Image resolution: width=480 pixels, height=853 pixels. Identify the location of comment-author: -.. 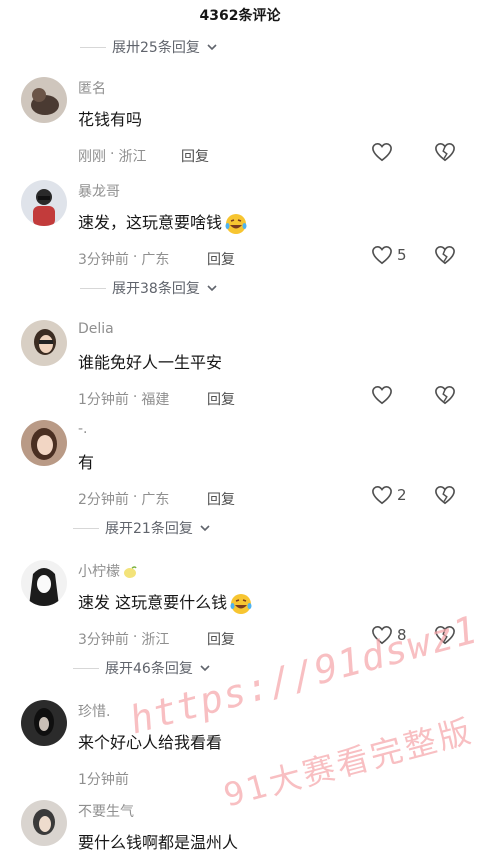
(83, 429).